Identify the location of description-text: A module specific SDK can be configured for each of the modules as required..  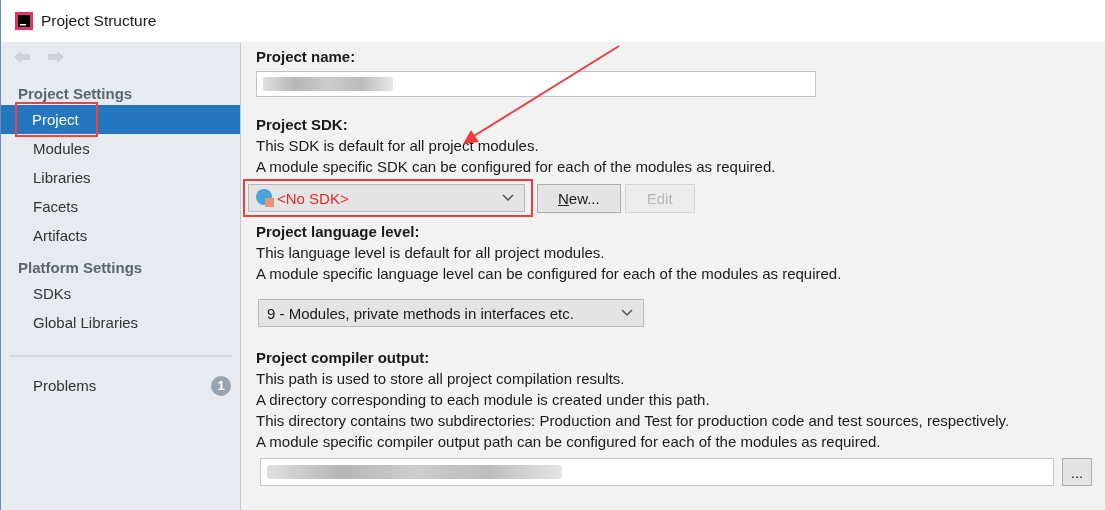
(516, 167).